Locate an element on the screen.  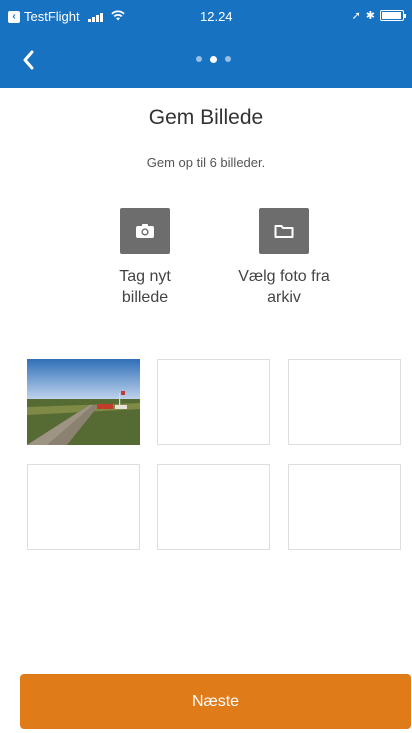
back-to-app-icon: ‹ is located at coordinates (14, 16).